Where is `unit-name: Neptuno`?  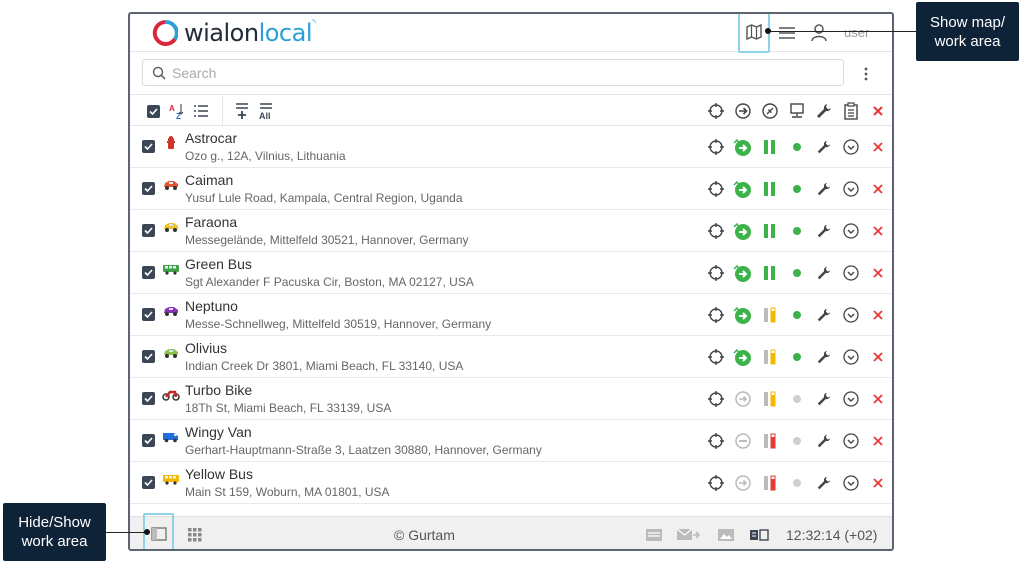
unit-name: Neptuno is located at coordinates (211, 306).